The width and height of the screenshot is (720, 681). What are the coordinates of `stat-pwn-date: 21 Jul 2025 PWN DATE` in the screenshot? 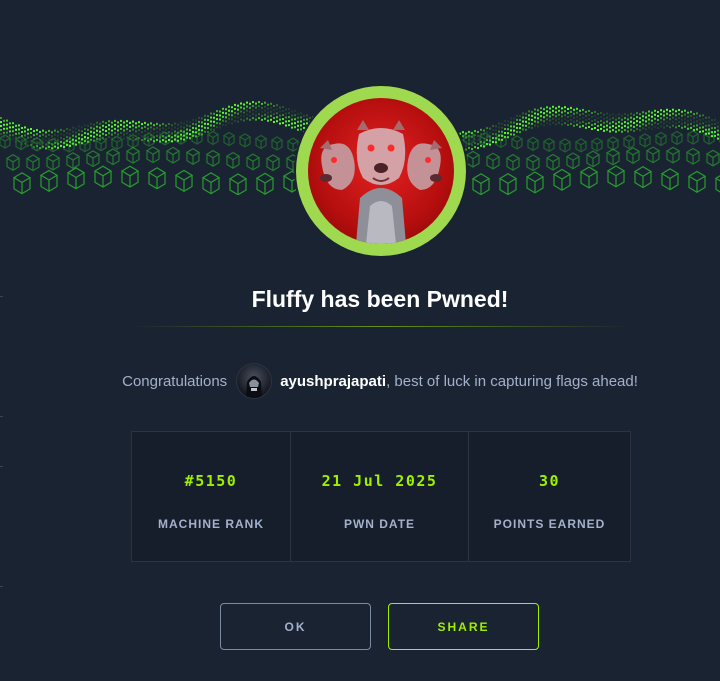 It's located at (380, 496).